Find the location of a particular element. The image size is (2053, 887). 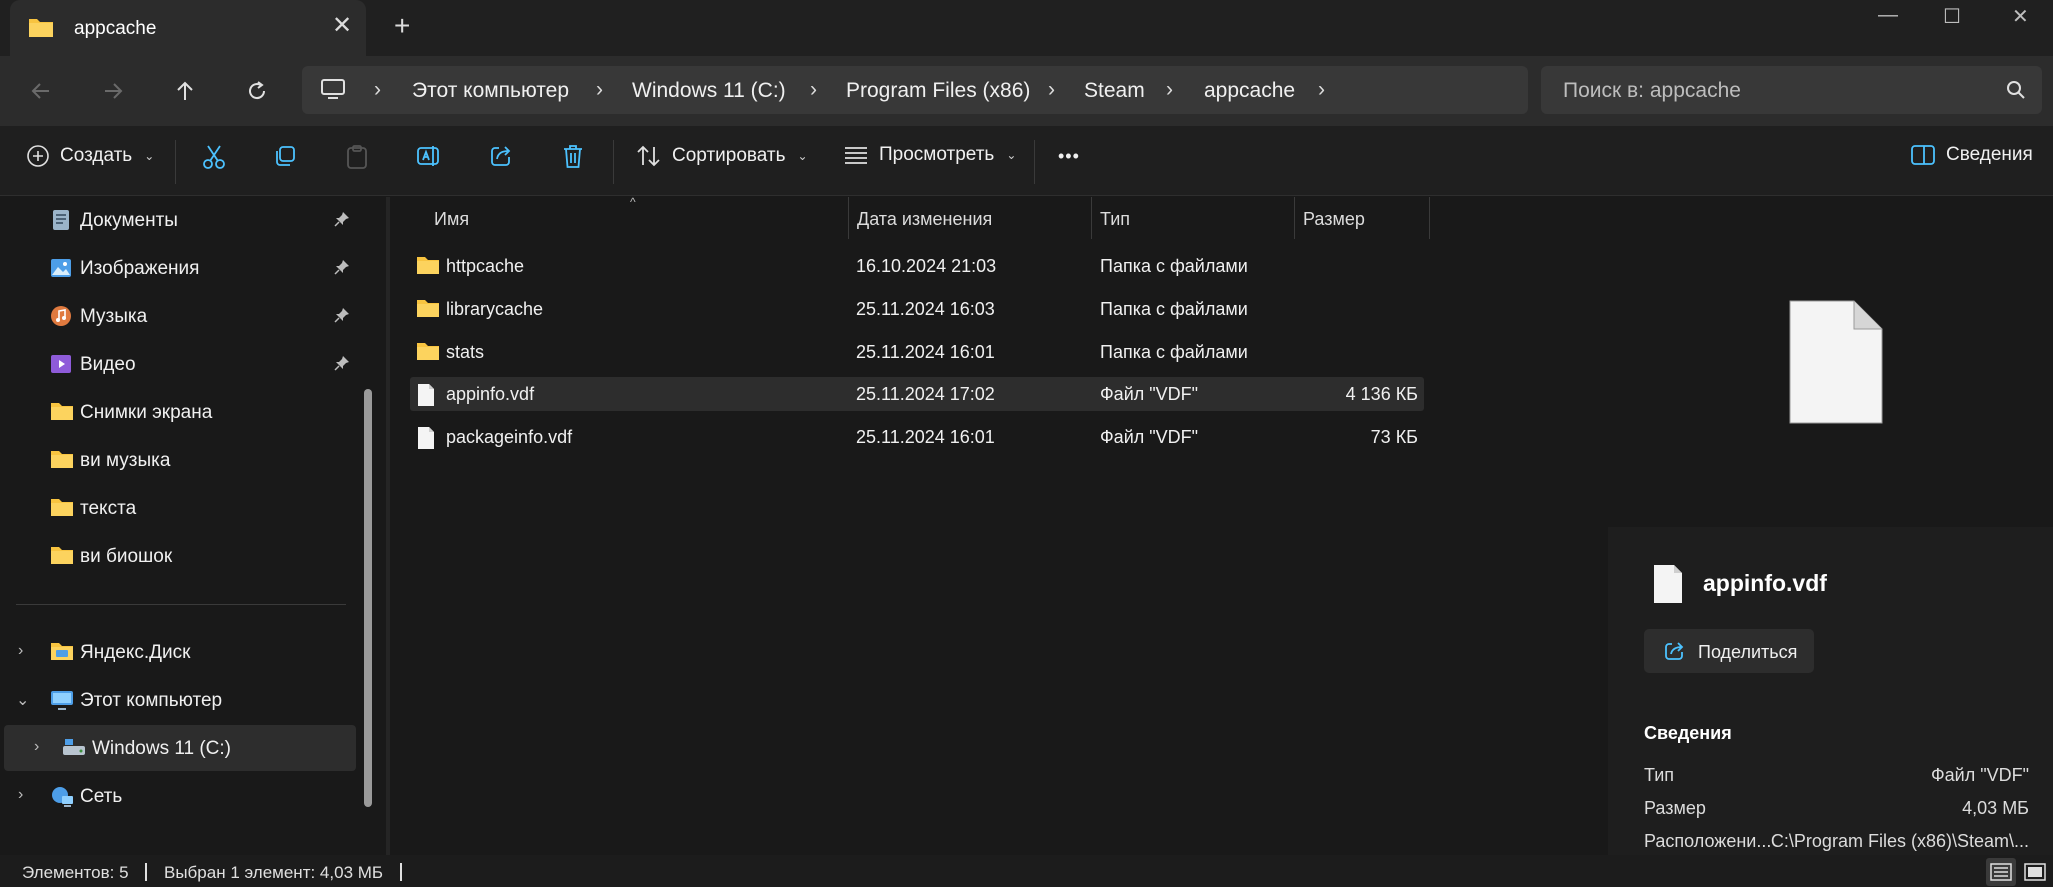

column-header-name: Имя ^ is located at coordinates (619, 217).